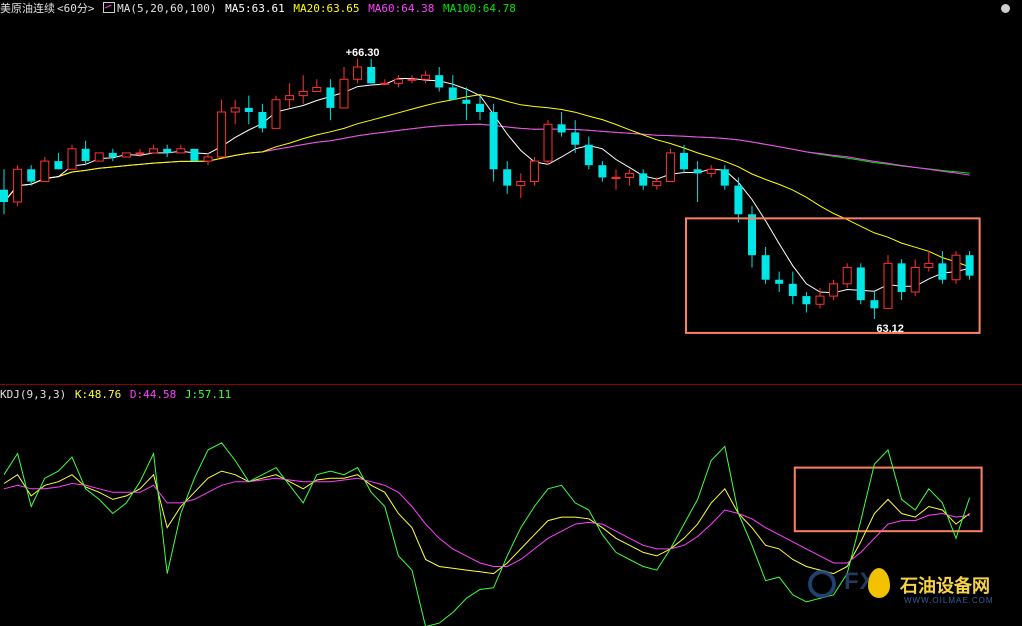 This screenshot has width=1022, height=626. I want to click on max-price-label: +66.30, so click(363, 53).